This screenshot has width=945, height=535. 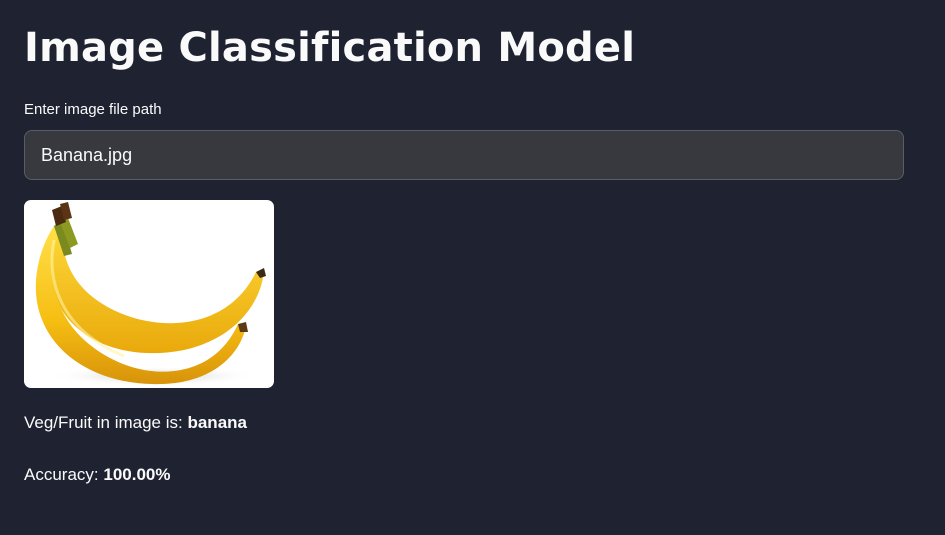 I want to click on accuracy-result: Accuracy: 100.00%, so click(x=97, y=475).